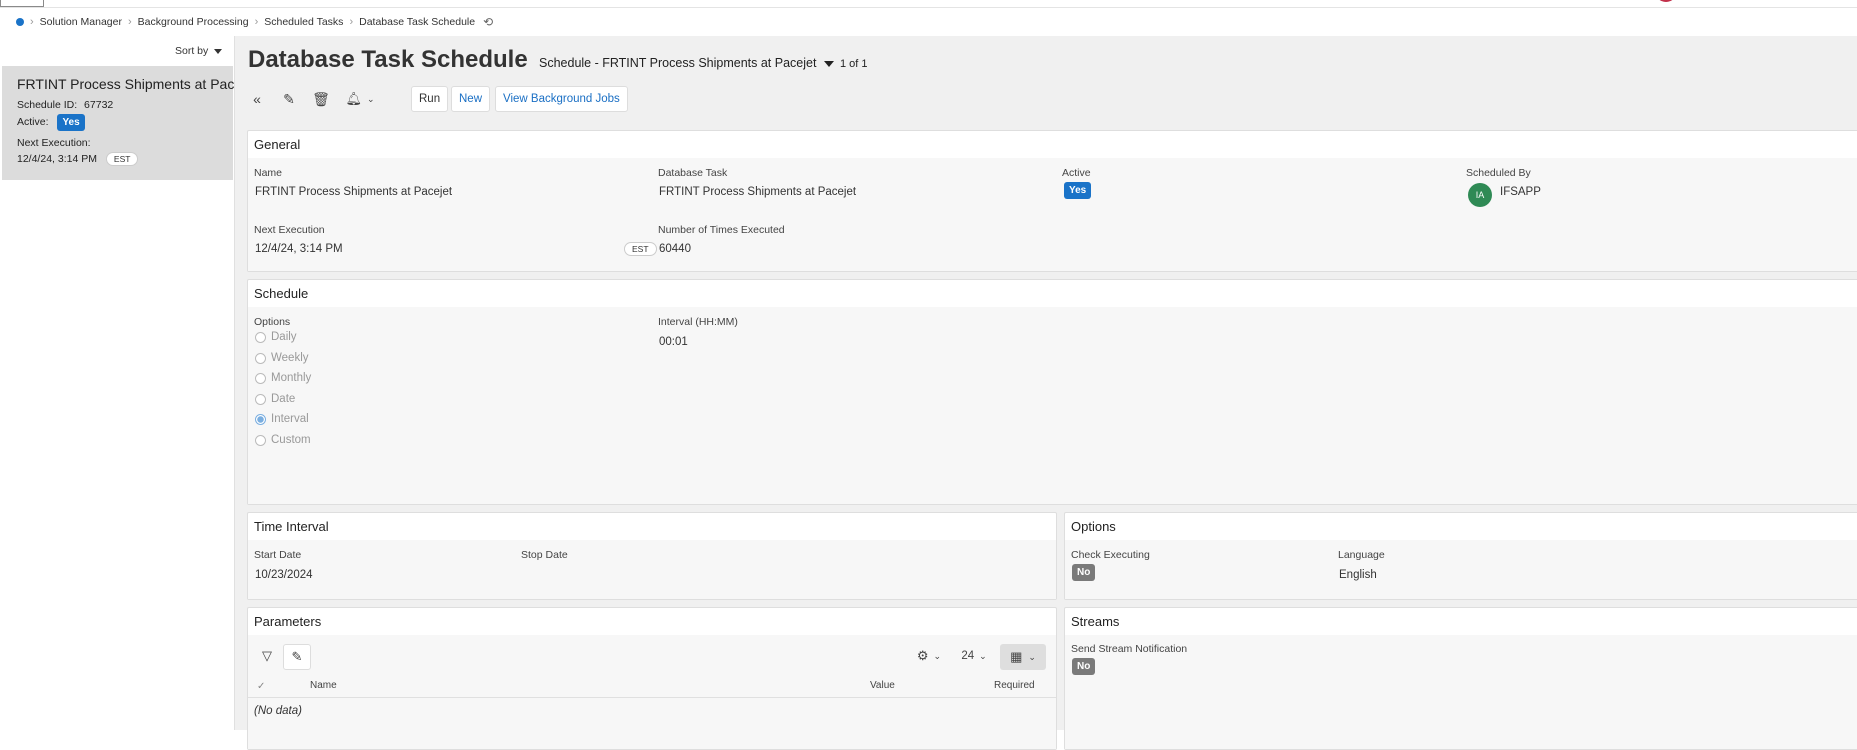 The width and height of the screenshot is (1857, 750). I want to click on radio-monthly: Monthly, so click(283, 378).